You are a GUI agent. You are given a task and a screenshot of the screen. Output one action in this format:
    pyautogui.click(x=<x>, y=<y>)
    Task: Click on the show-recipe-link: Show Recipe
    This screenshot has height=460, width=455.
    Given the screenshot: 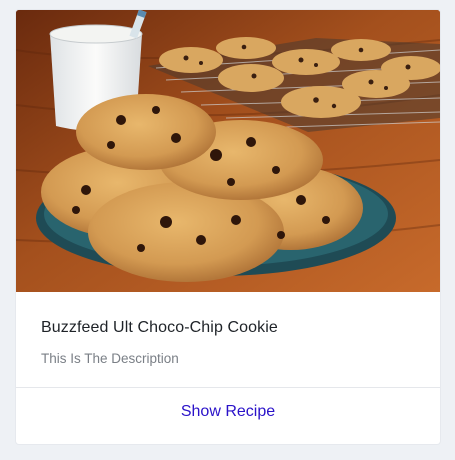 What is the action you would take?
    pyautogui.click(x=228, y=412)
    